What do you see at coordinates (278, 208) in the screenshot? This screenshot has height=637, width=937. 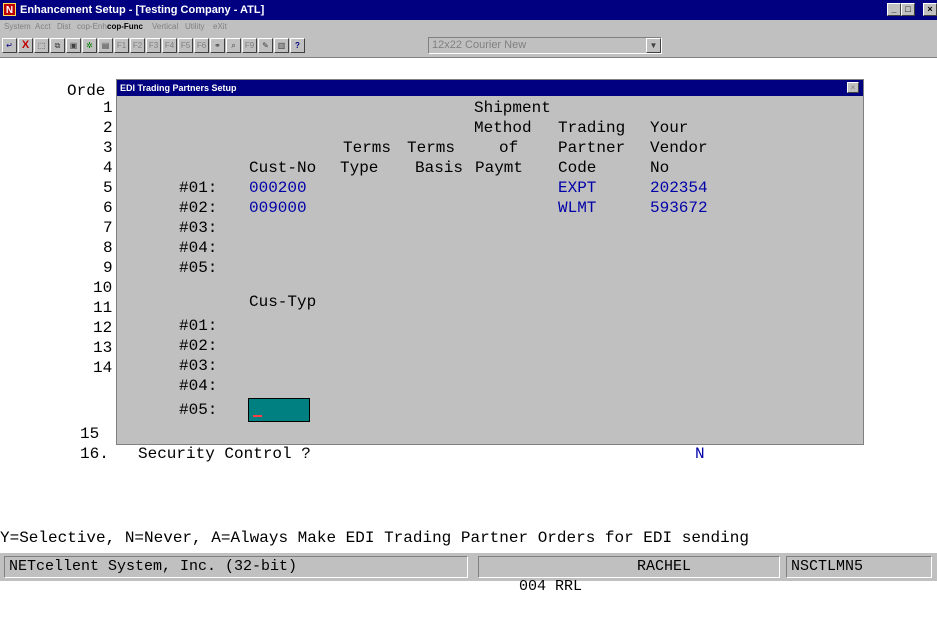 I see `cust-no-field-02: 009000` at bounding box center [278, 208].